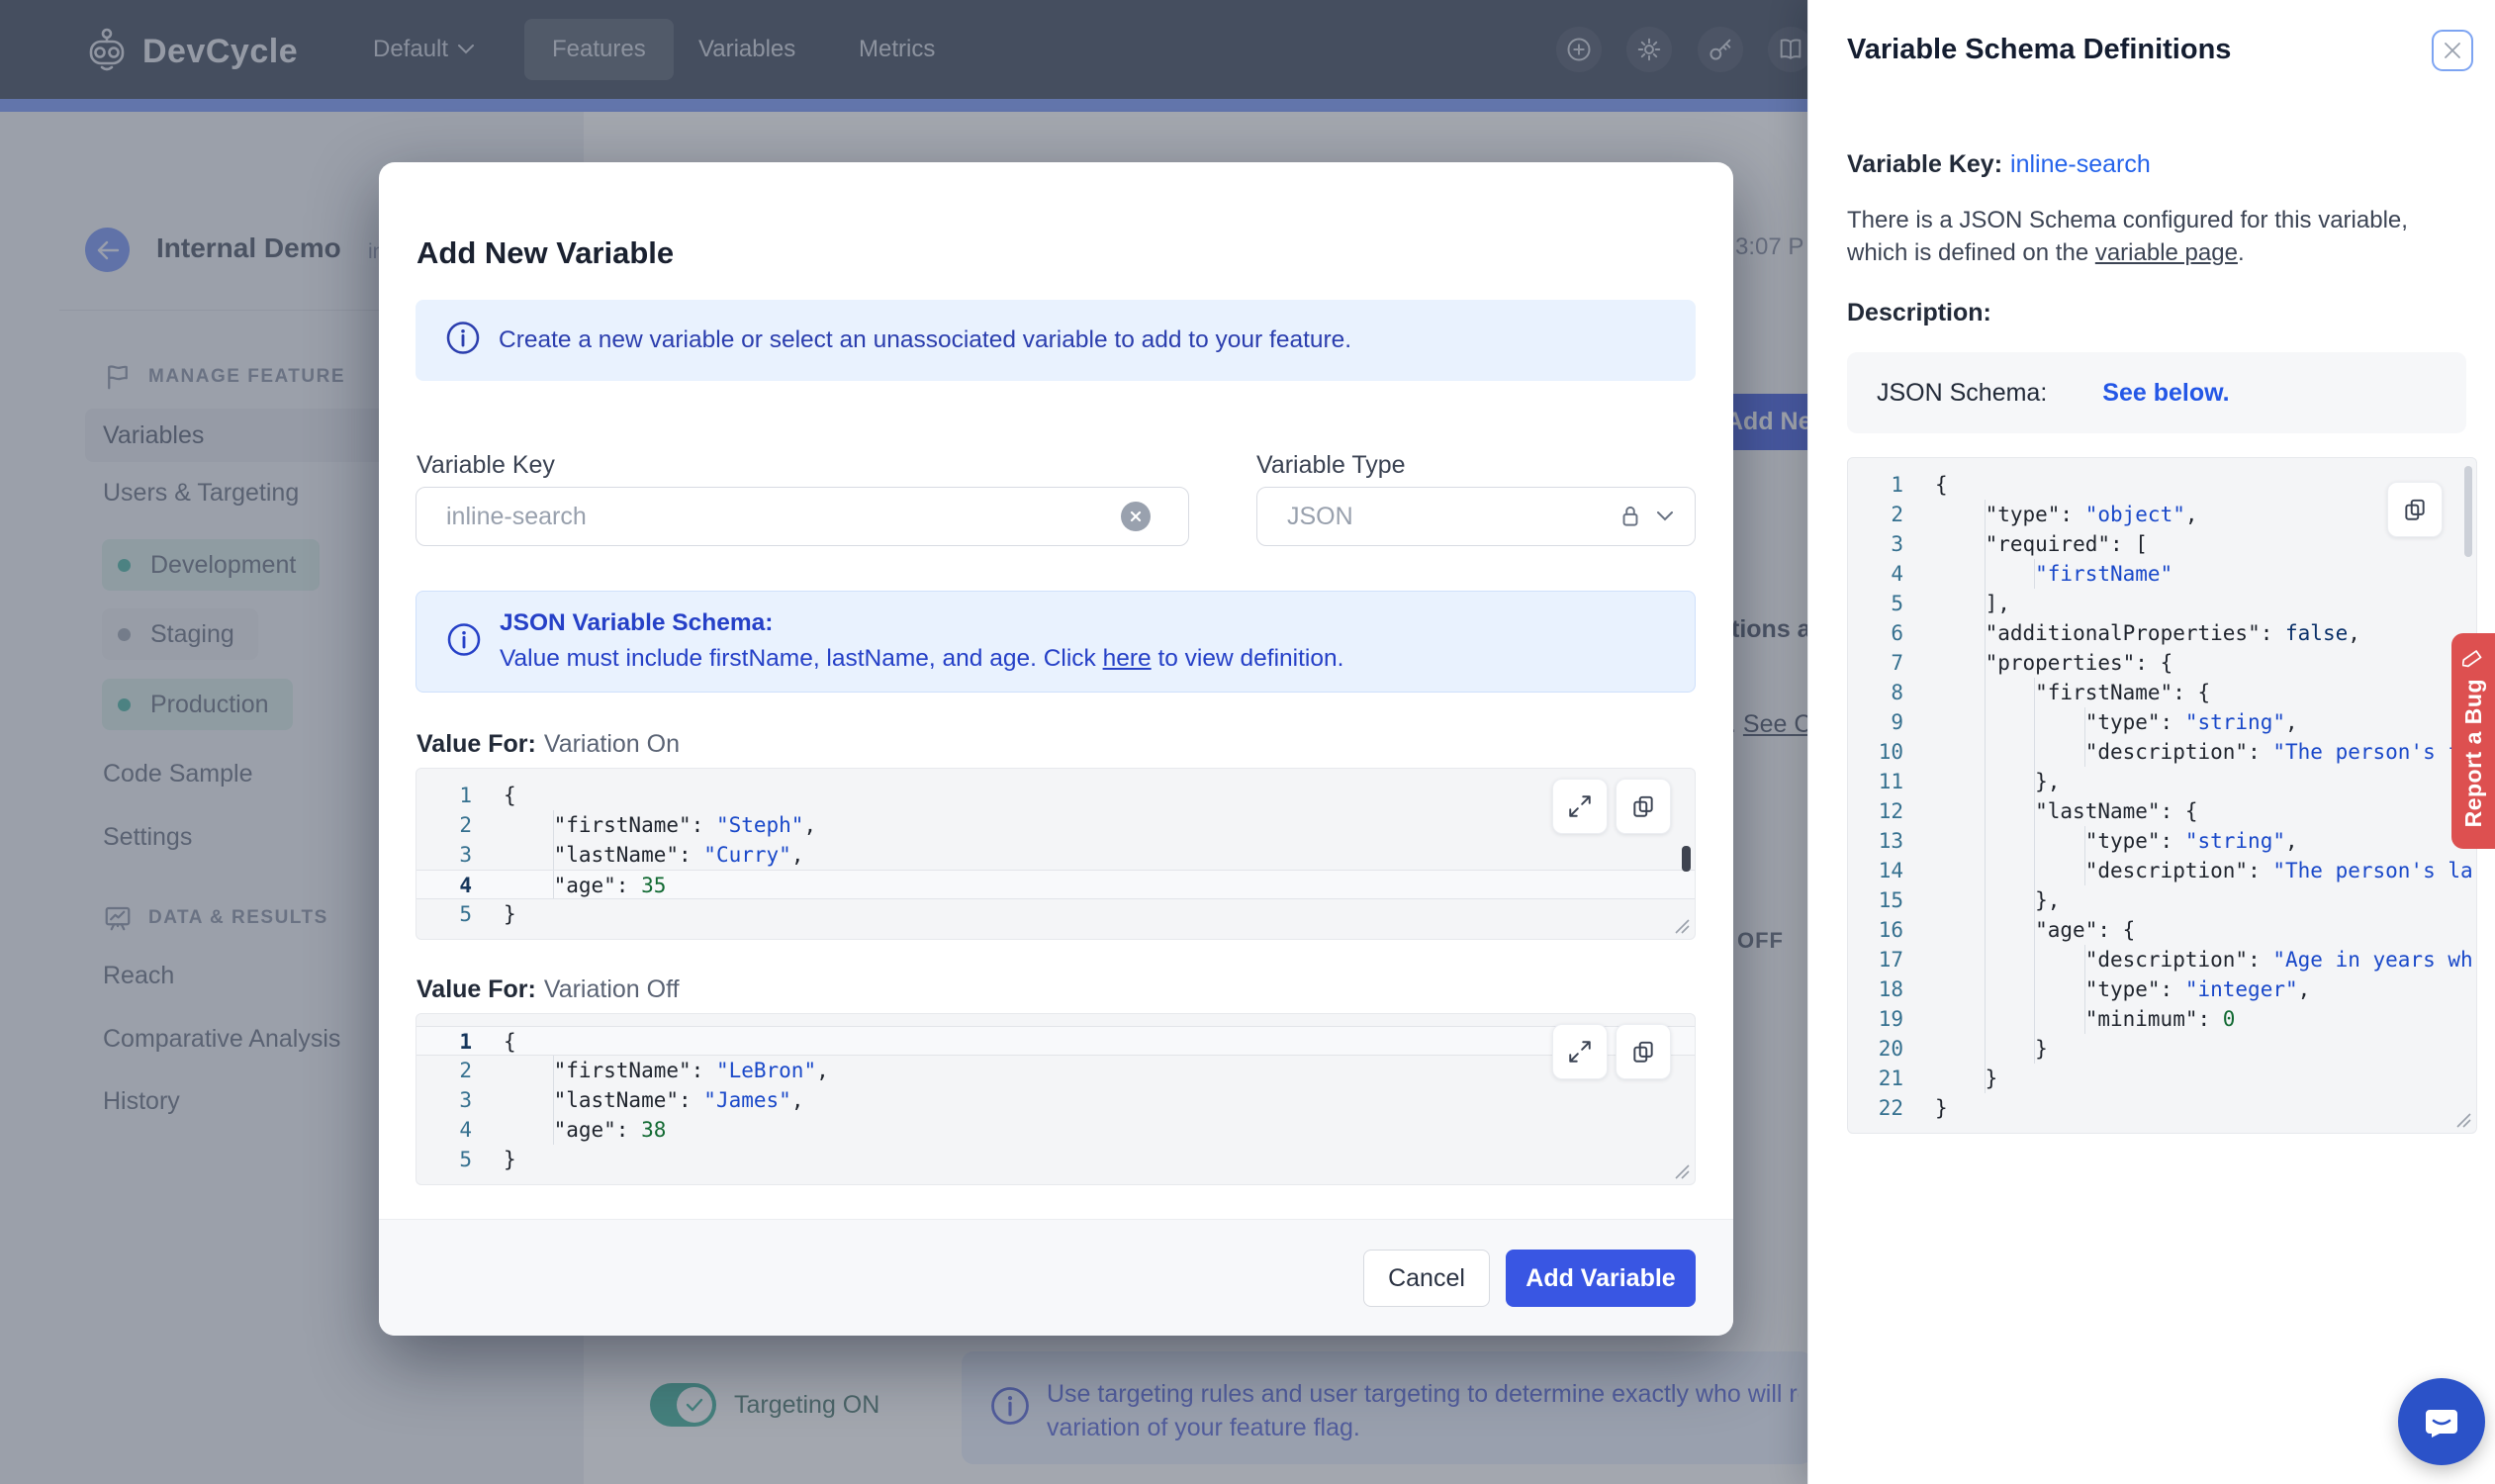 The image size is (2495, 1484). Describe the element at coordinates (2166, 252) in the screenshot. I see `variable-page-link: variable page` at that location.